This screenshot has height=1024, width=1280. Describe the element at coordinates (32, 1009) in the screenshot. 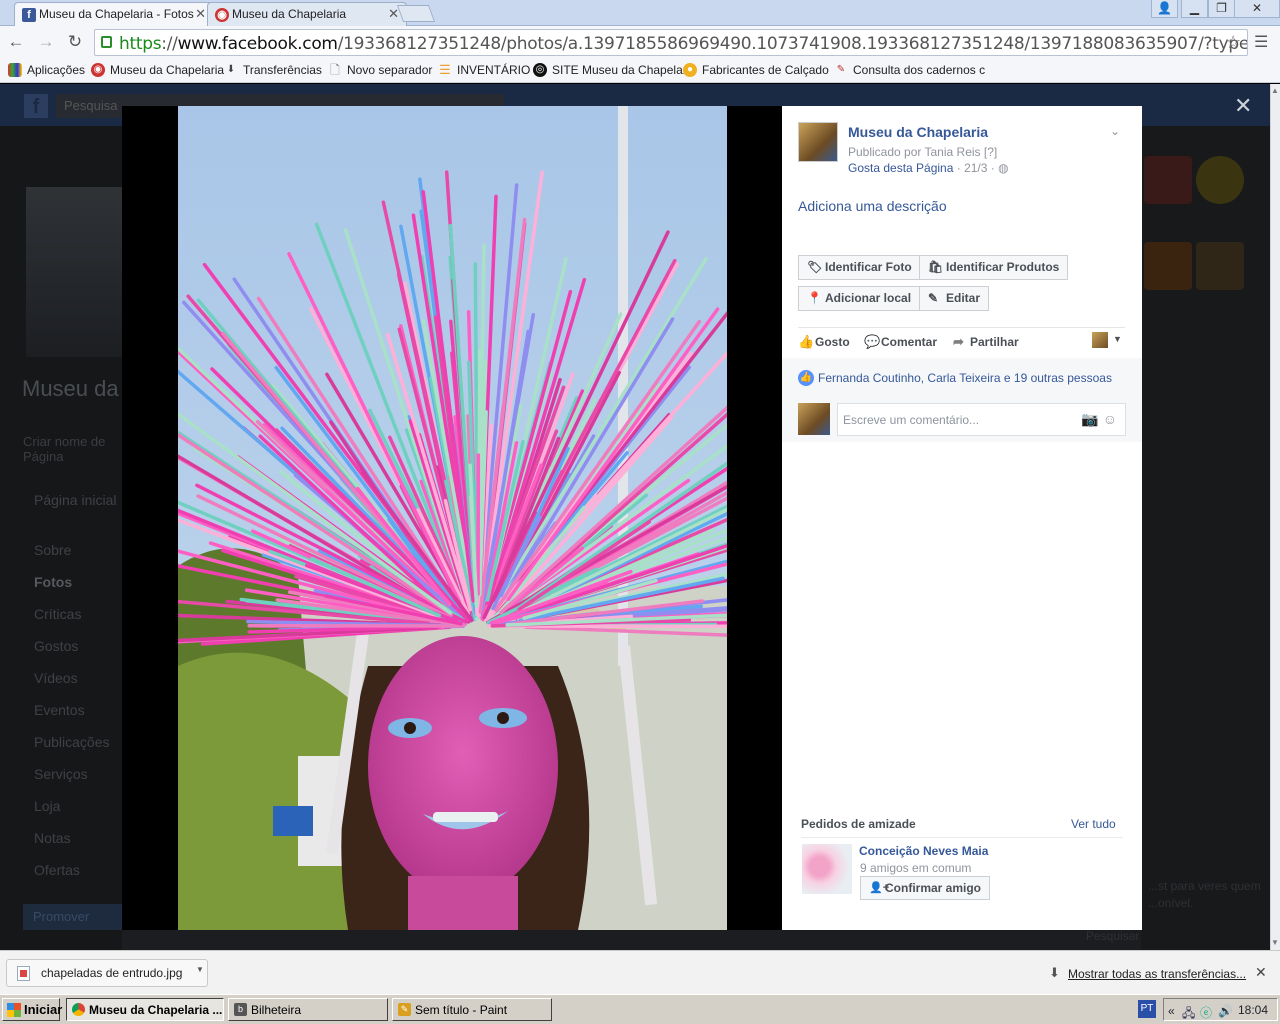

I see `start-button: Iniciar` at that location.